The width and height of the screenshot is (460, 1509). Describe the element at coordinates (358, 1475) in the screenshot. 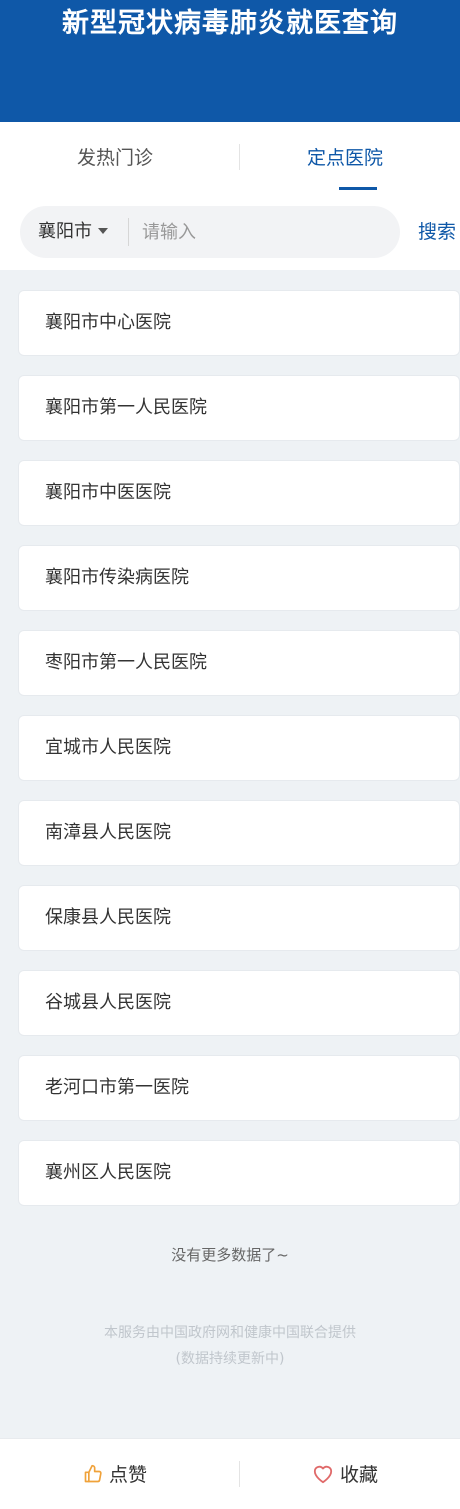

I see `favorite-label: 收藏` at that location.